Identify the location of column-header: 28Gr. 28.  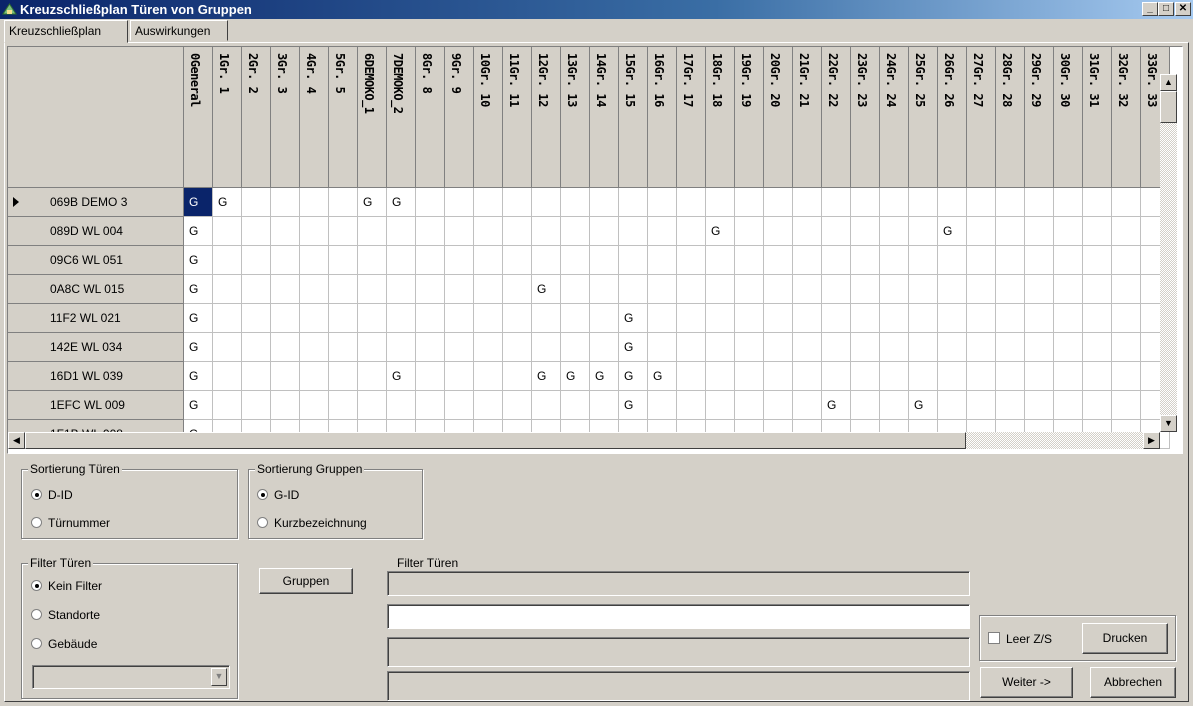
(1010, 117).